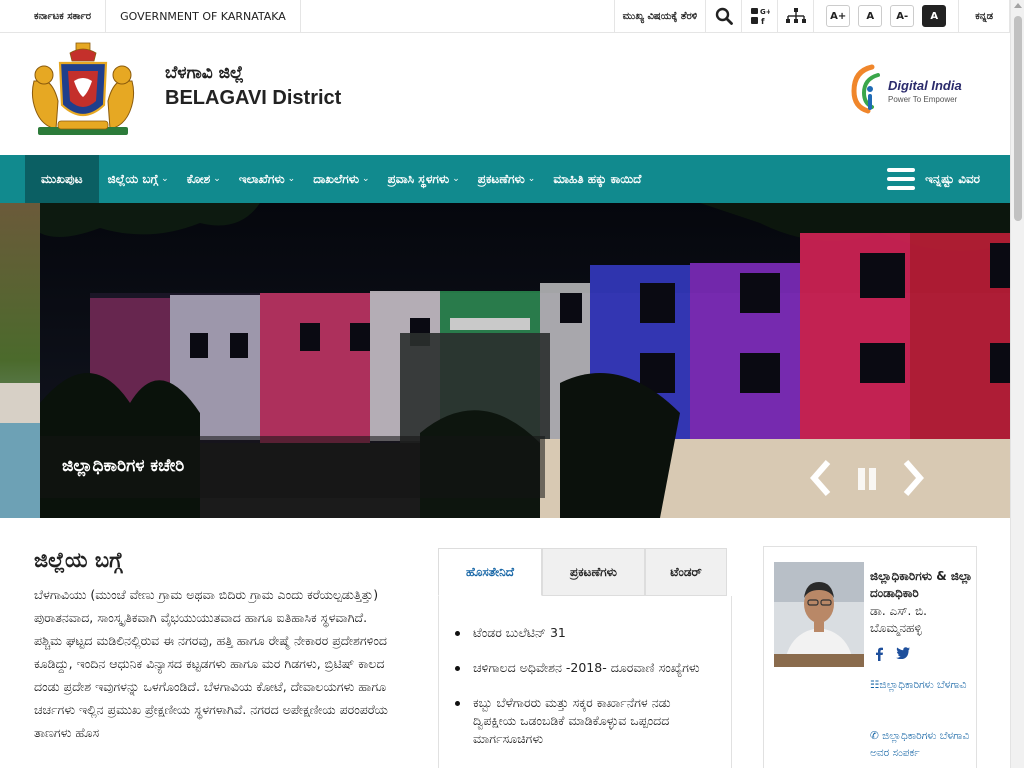 This screenshot has height=768, width=1024. What do you see at coordinates (253, 98) in the screenshot?
I see `district-name-english: BELAGAVI District` at bounding box center [253, 98].